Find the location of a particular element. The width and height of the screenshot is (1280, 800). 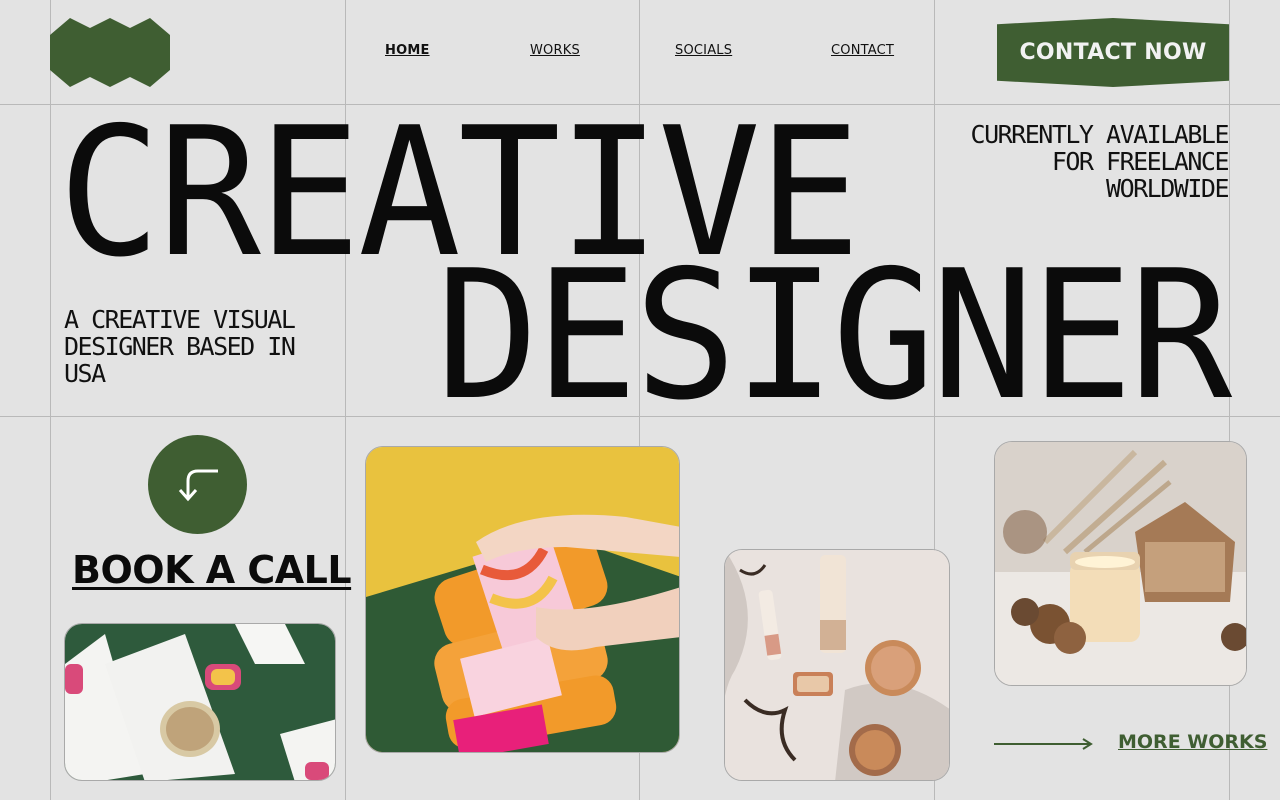

hexagon-chain-logo is located at coordinates (110, 52).